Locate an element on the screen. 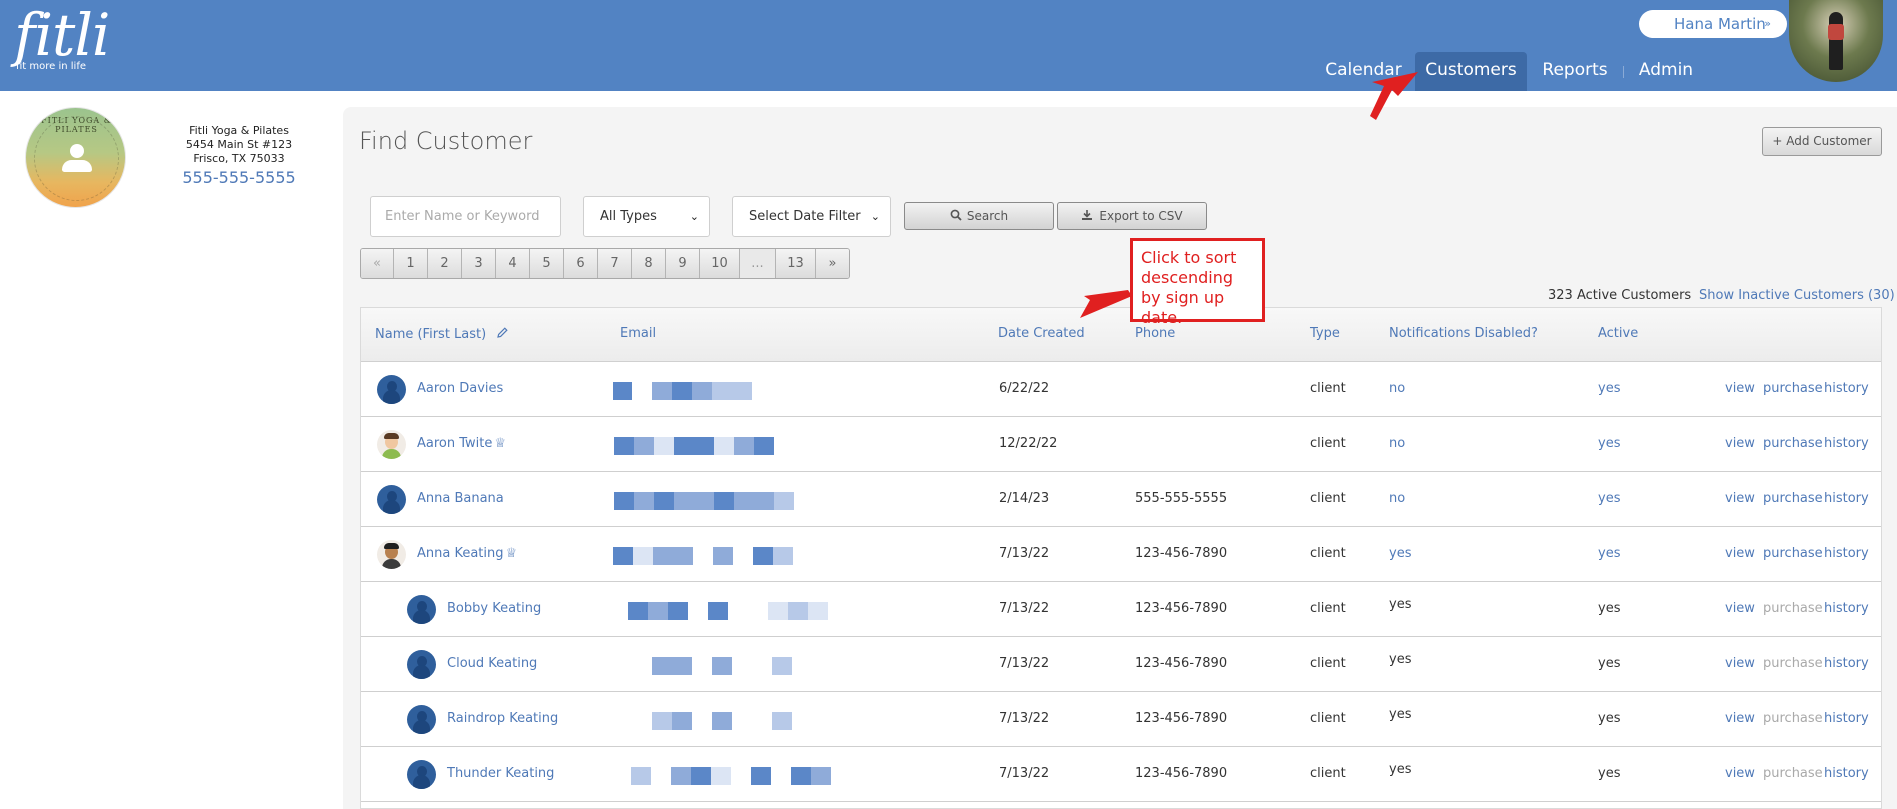 This screenshot has width=1897, height=809. date-filter-select: Select Date Filter ⌄ is located at coordinates (811, 216).